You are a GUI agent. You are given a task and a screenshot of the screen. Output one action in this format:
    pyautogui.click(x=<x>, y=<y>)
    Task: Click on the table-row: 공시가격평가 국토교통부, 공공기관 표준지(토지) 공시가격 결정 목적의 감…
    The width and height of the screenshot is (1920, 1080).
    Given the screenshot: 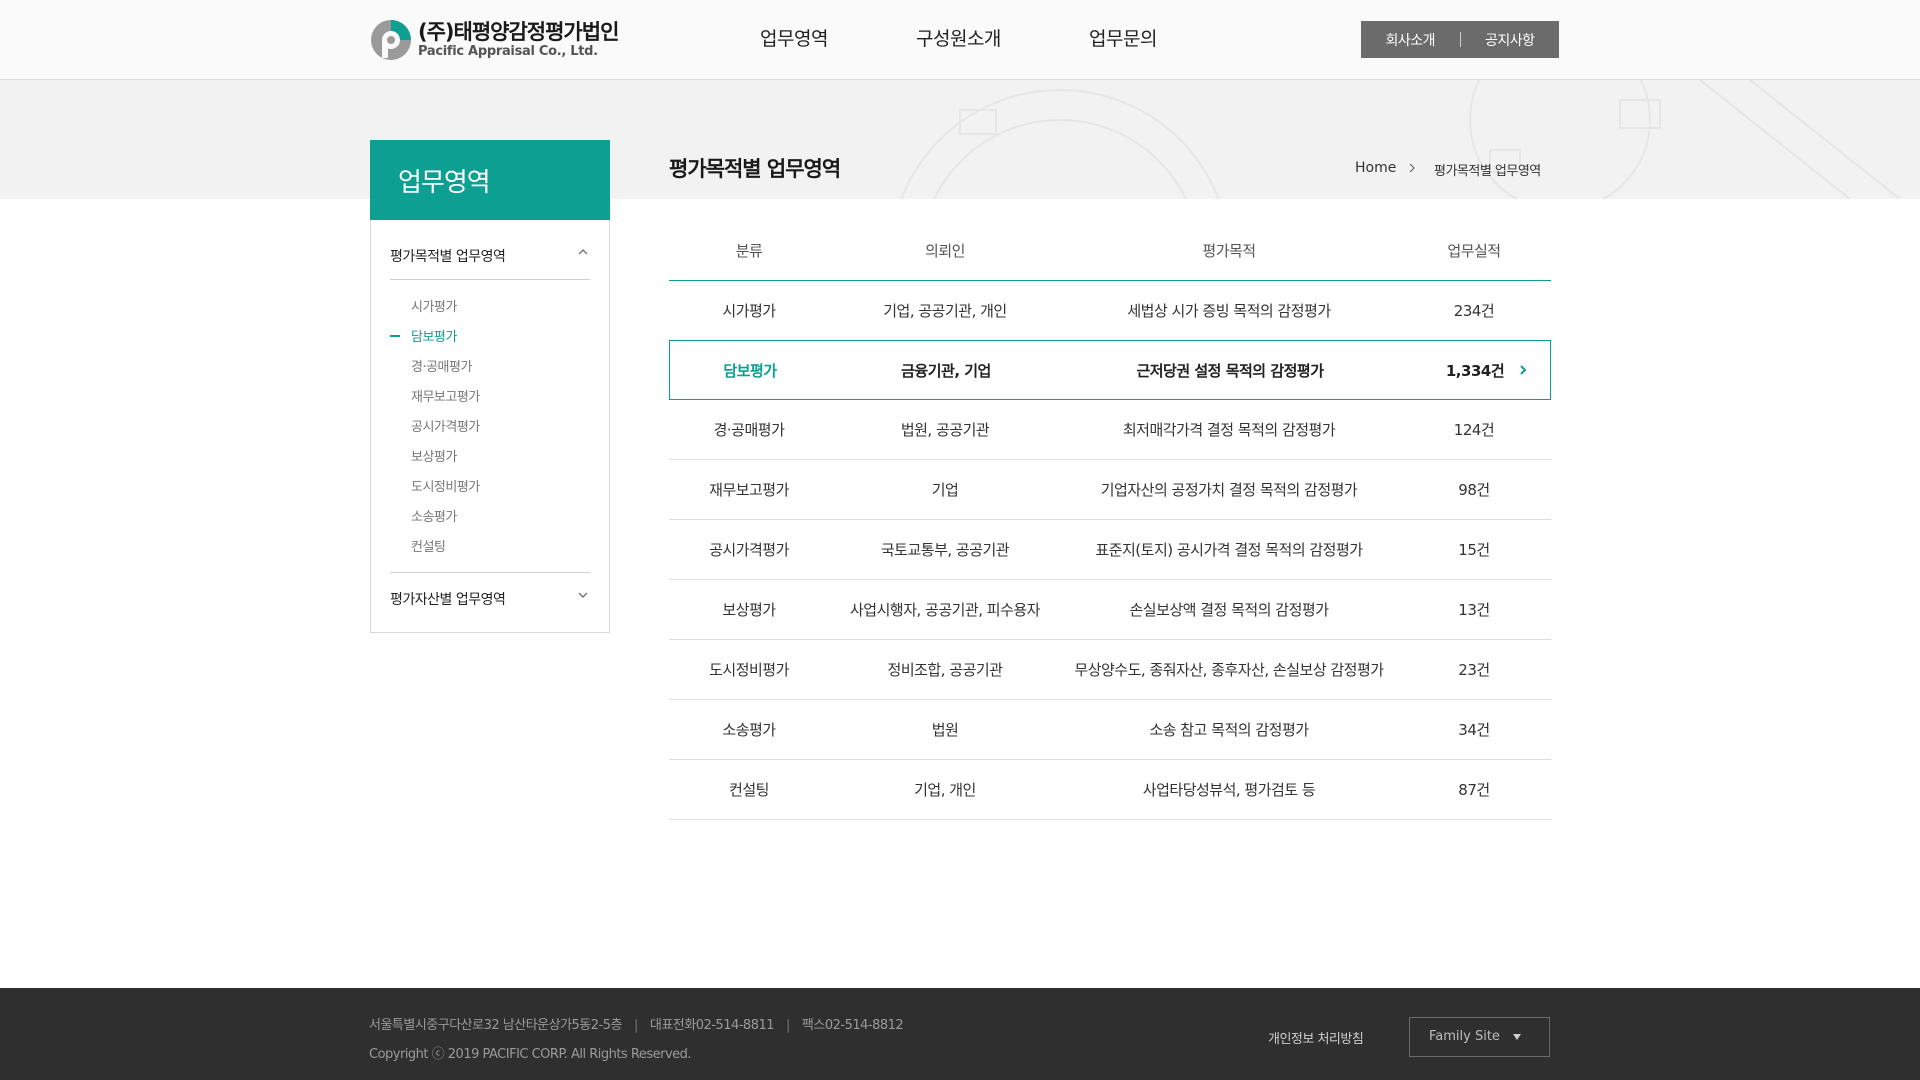 What is the action you would take?
    pyautogui.click(x=1110, y=550)
    